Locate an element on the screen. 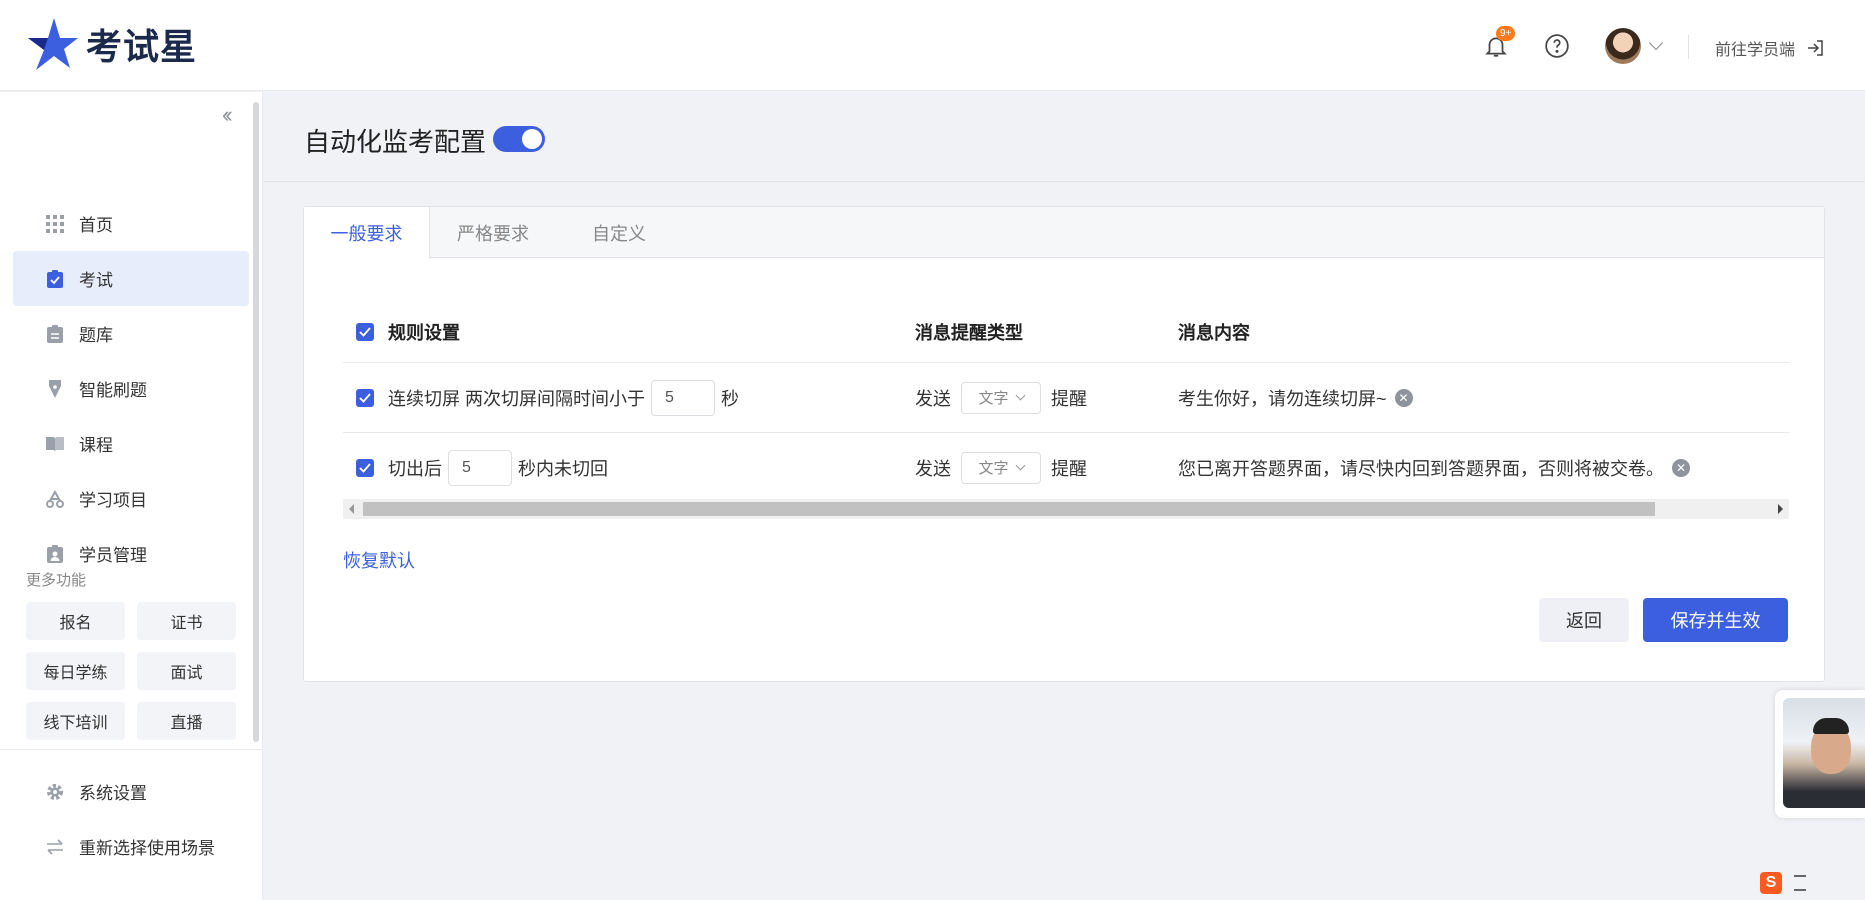 The image size is (1865, 900). sidebar-item-label: 系统设置 is located at coordinates (113, 793).